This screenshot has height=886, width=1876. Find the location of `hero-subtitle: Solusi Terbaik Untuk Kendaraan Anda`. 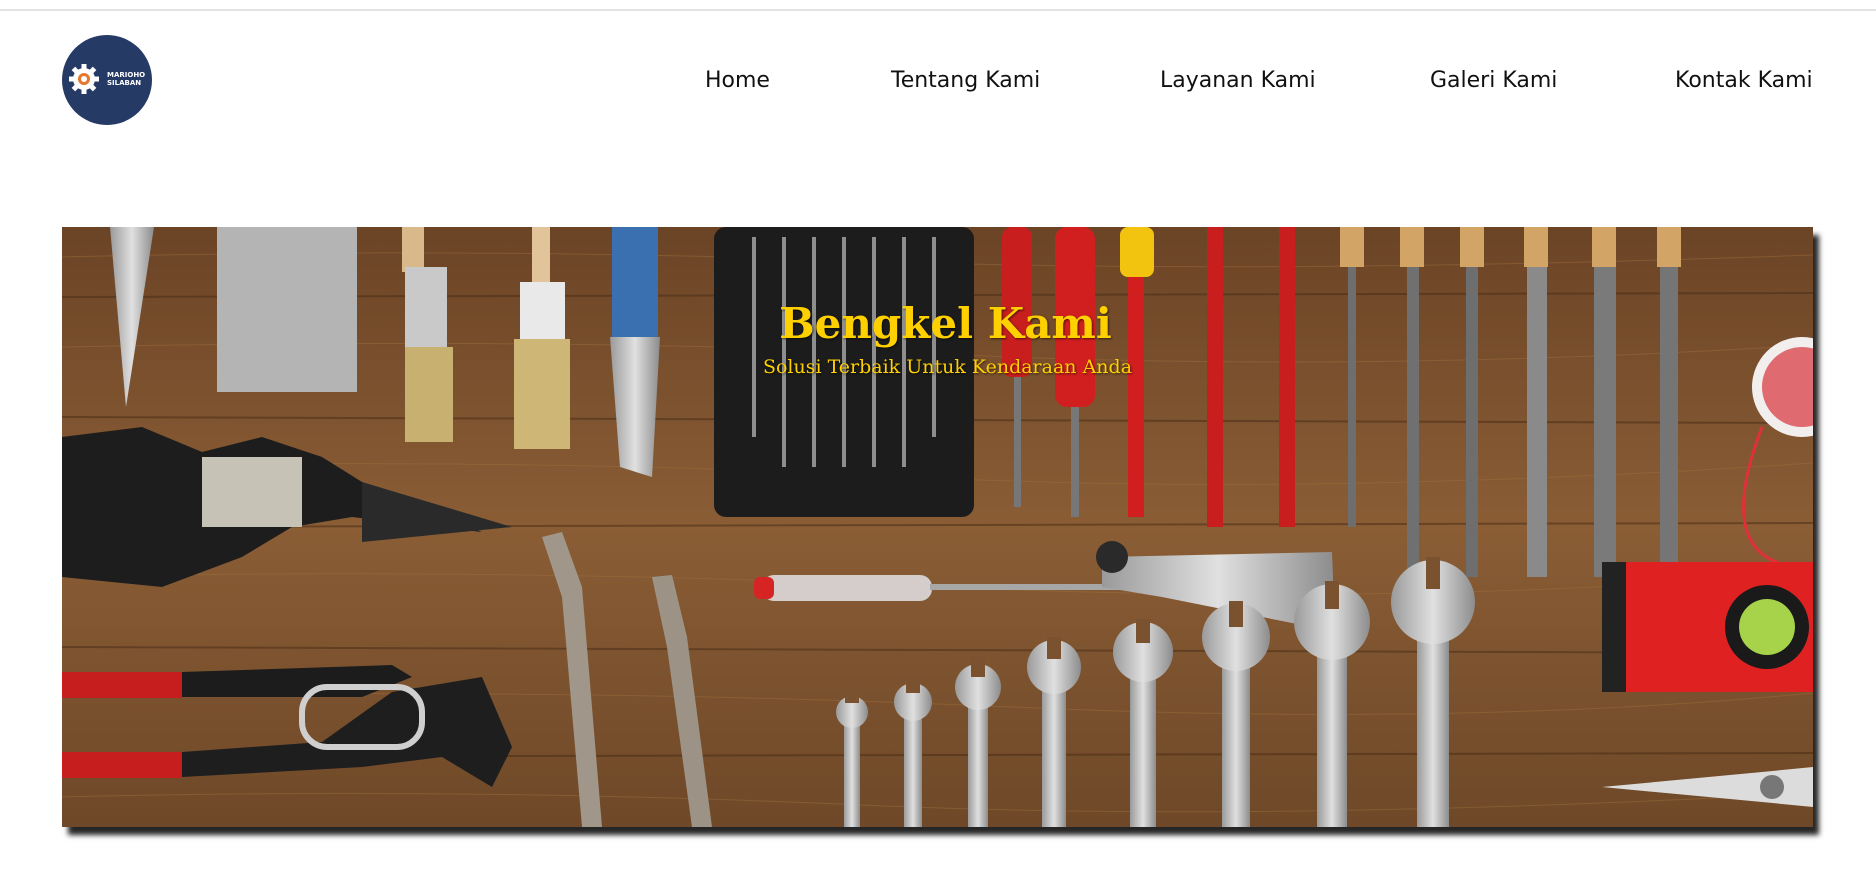

hero-subtitle: Solusi Terbaik Untuk Kendaraan Anda is located at coordinates (947, 367).